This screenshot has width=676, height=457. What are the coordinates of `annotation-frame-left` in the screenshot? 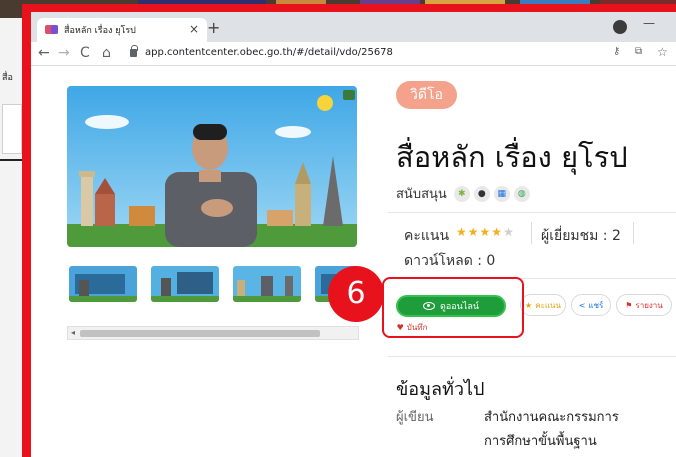 It's located at (26, 230).